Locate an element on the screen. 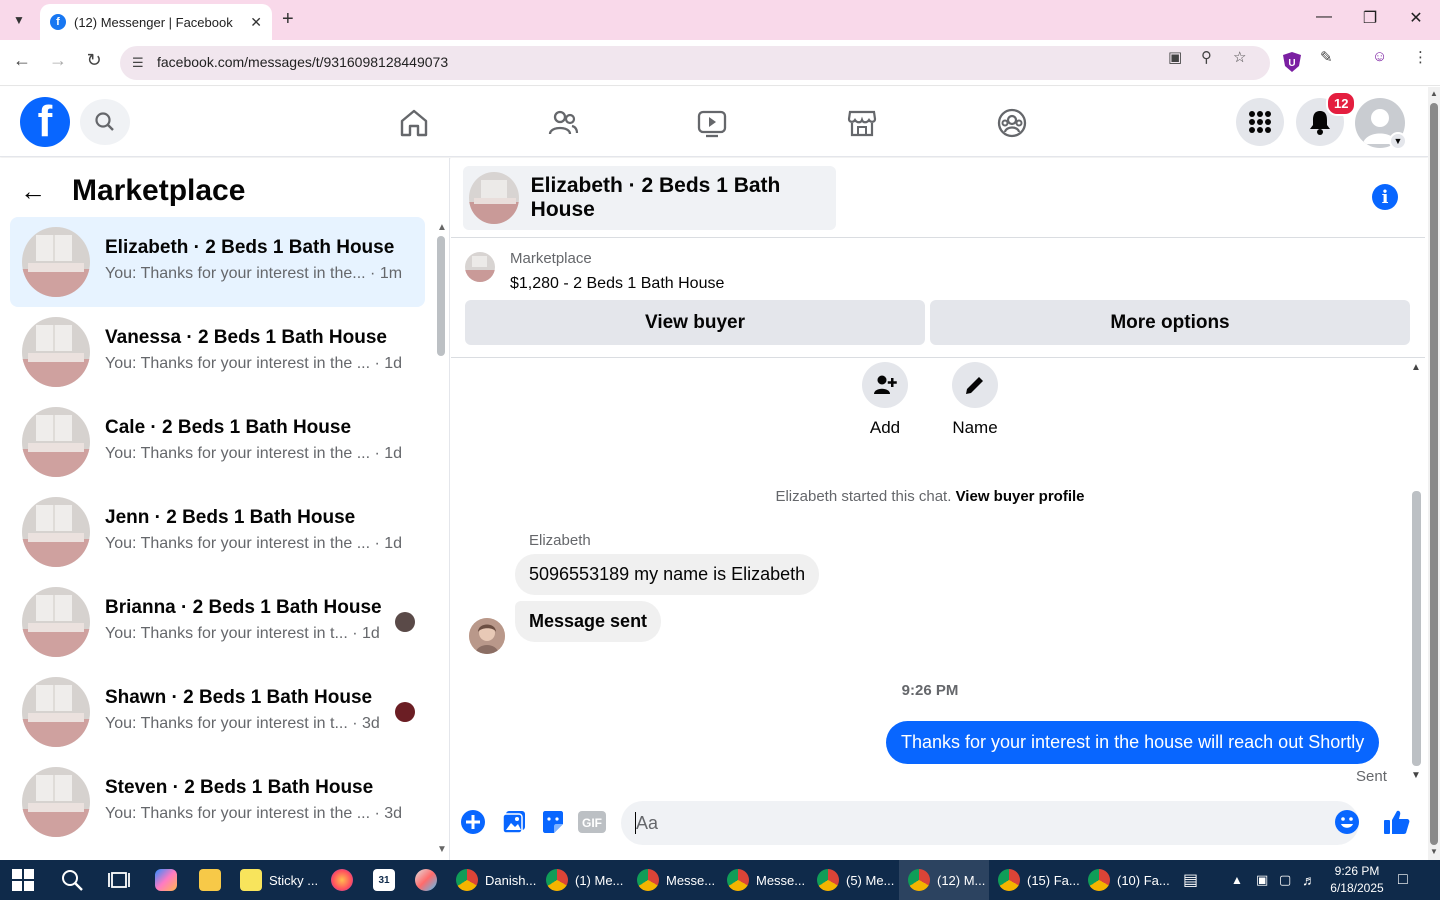 The width and height of the screenshot is (1440, 900). page-scrollbar: ▲ ▼ is located at coordinates (1434, 473).